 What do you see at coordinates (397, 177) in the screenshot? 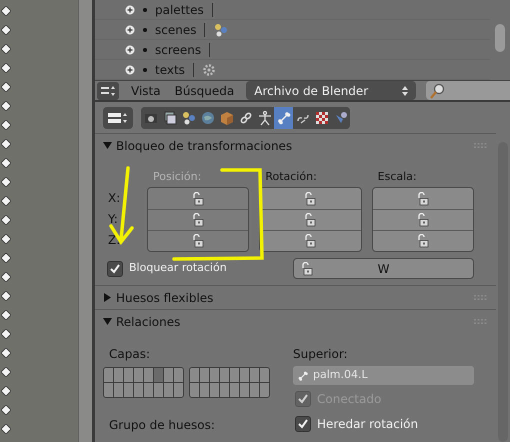
I see `column-label: Escala:` at bounding box center [397, 177].